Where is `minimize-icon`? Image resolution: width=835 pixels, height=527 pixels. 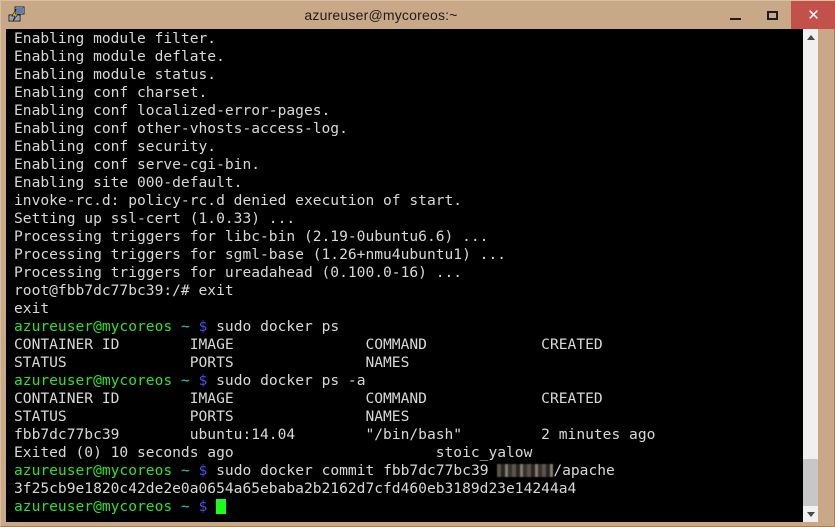
minimize-icon is located at coordinates (735, 18).